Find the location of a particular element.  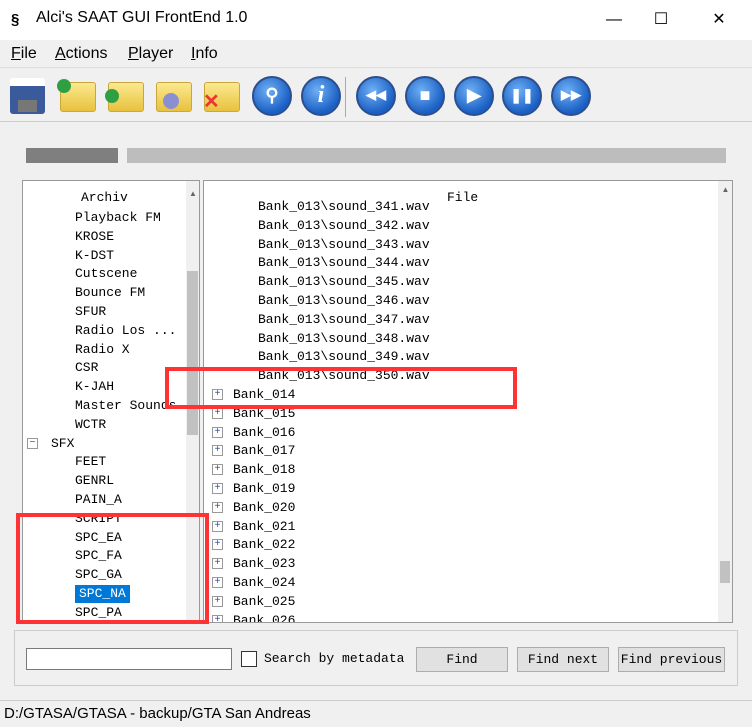

tree-item: Bank_016 is located at coordinates (264, 433).